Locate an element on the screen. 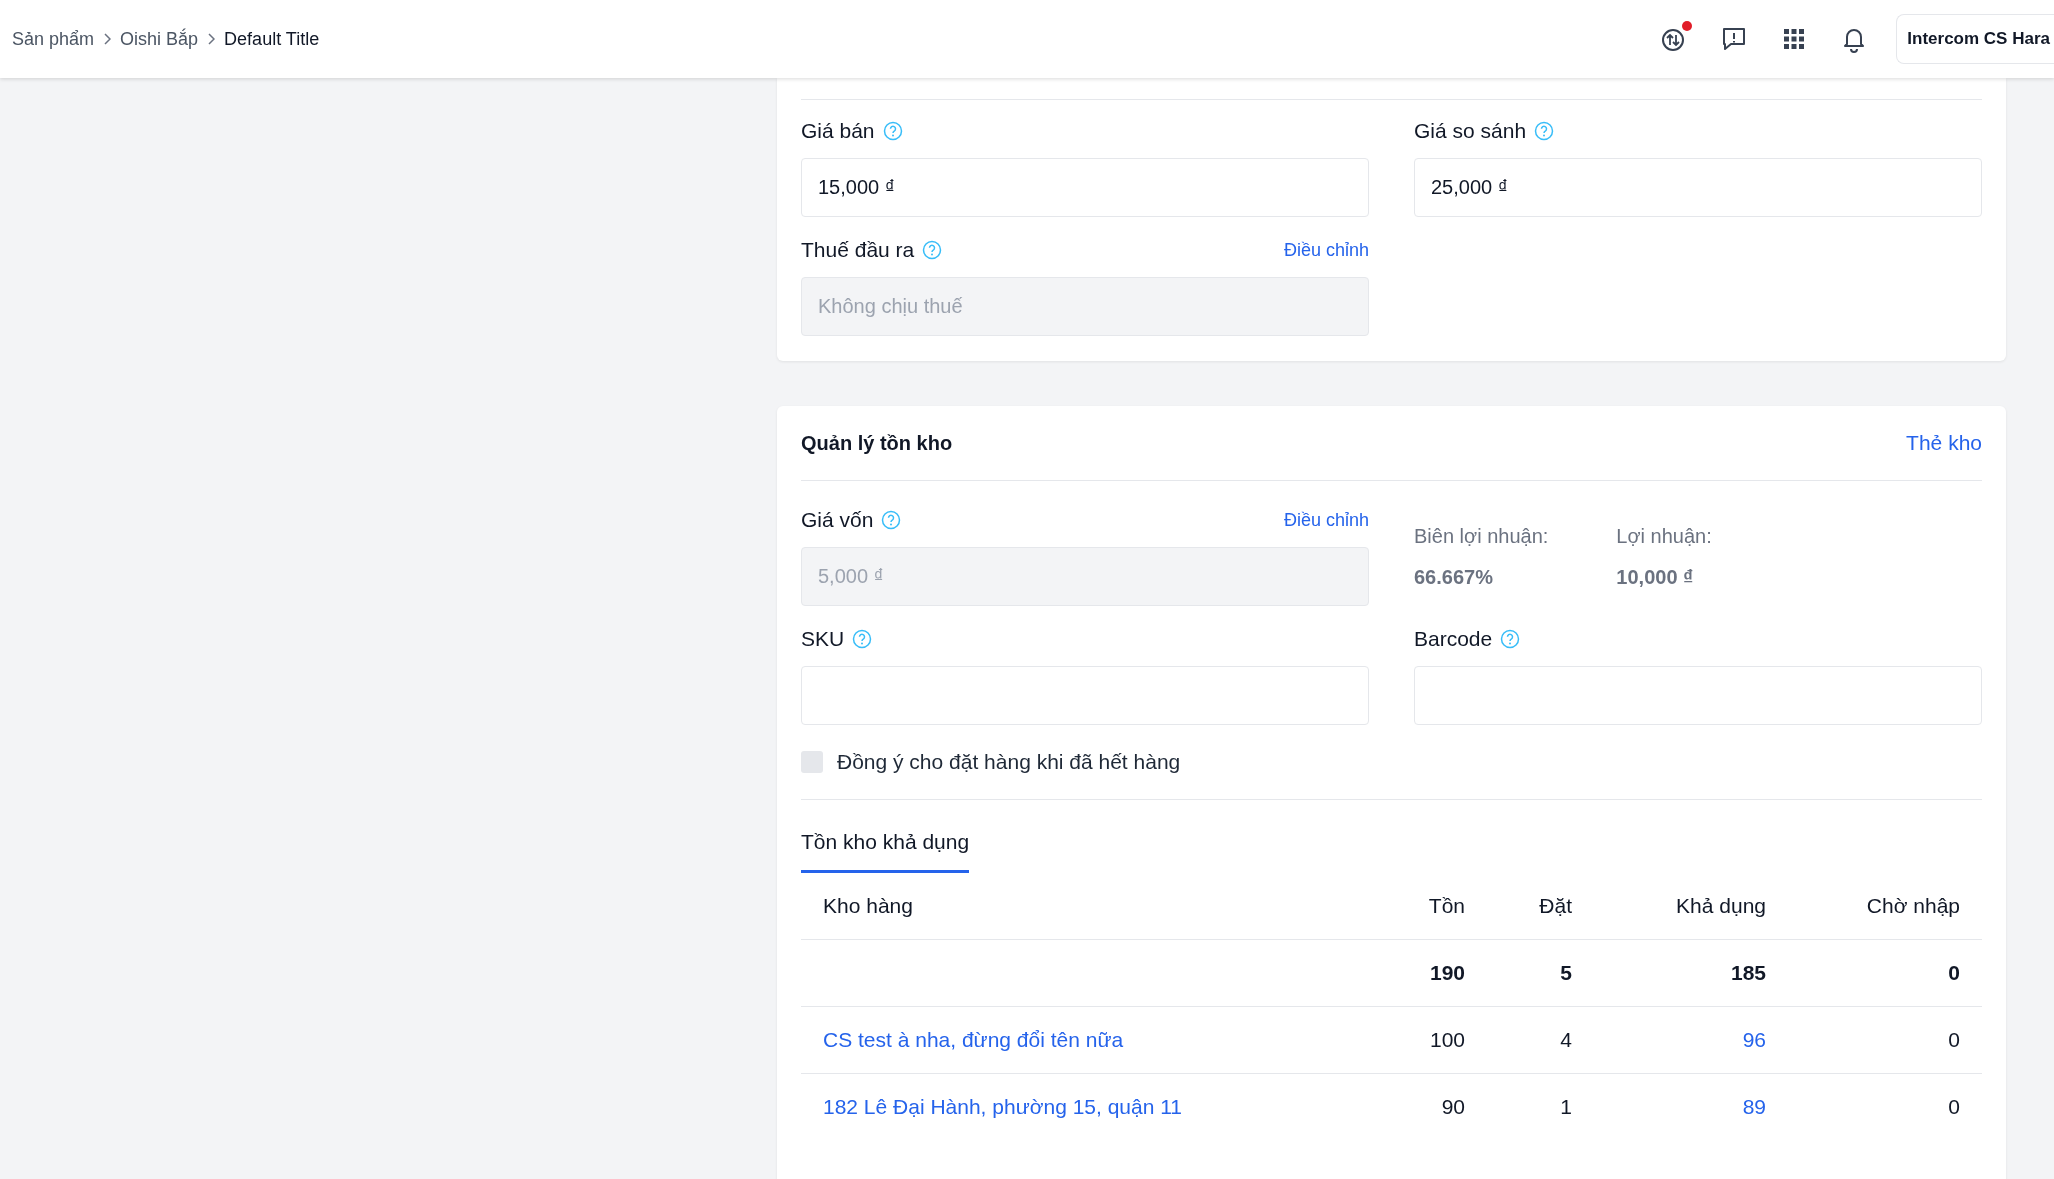 The width and height of the screenshot is (2054, 1179). total-cell: 5 is located at coordinates (1566, 972).